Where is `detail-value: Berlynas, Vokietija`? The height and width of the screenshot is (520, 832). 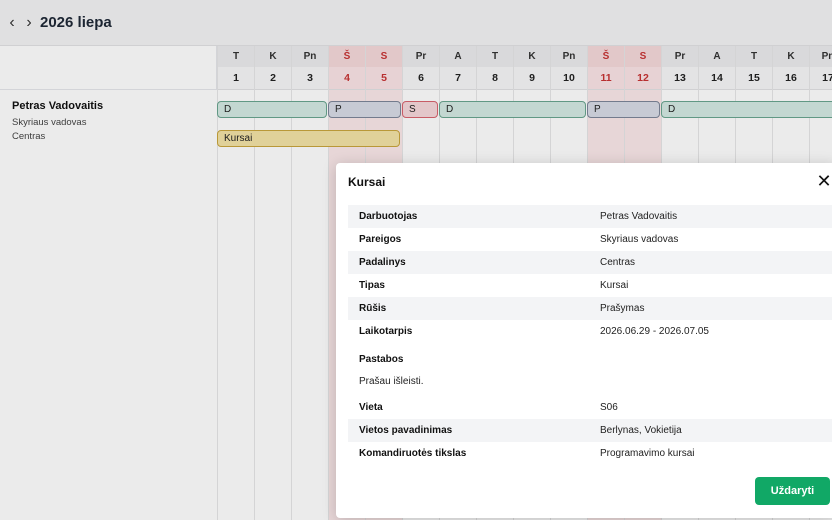 detail-value: Berlynas, Vokietija is located at coordinates (641, 430).